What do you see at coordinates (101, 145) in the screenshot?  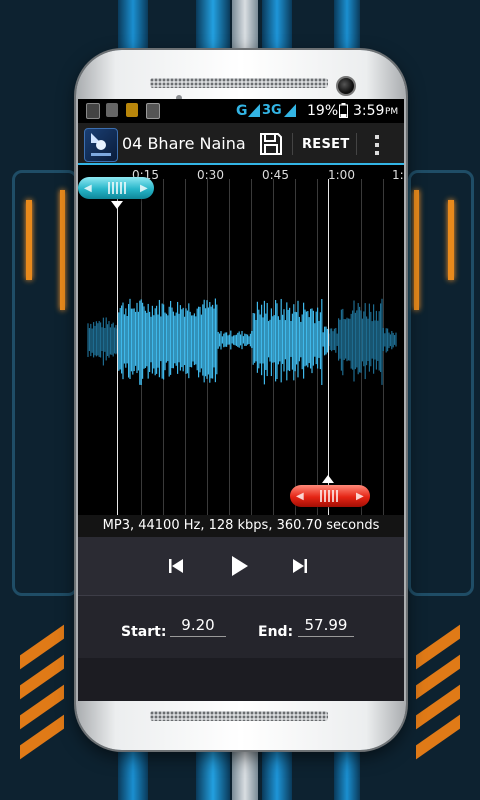 I see `app-logo-icon` at bounding box center [101, 145].